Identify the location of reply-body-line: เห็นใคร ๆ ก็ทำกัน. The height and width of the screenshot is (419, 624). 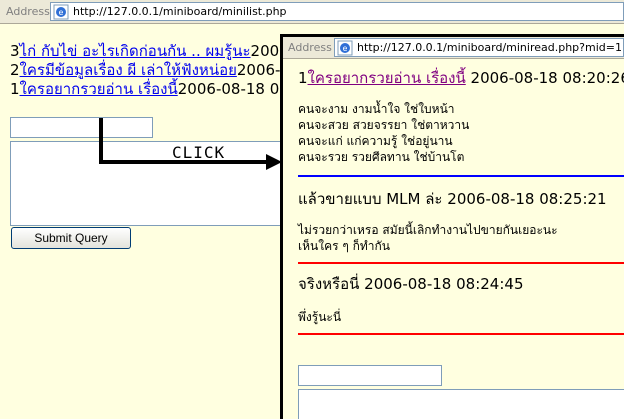
(344, 246).